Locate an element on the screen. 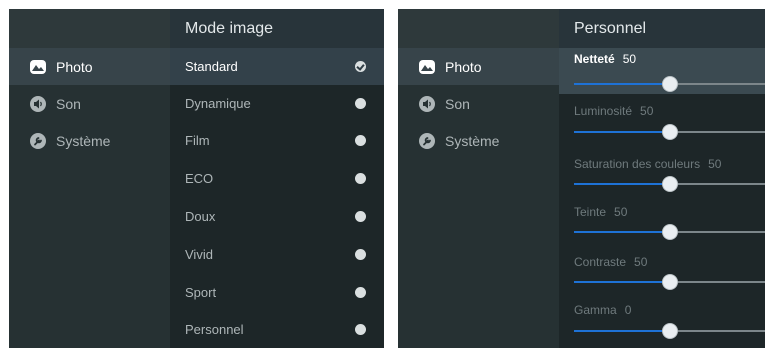  option-film: Film is located at coordinates (277, 140).